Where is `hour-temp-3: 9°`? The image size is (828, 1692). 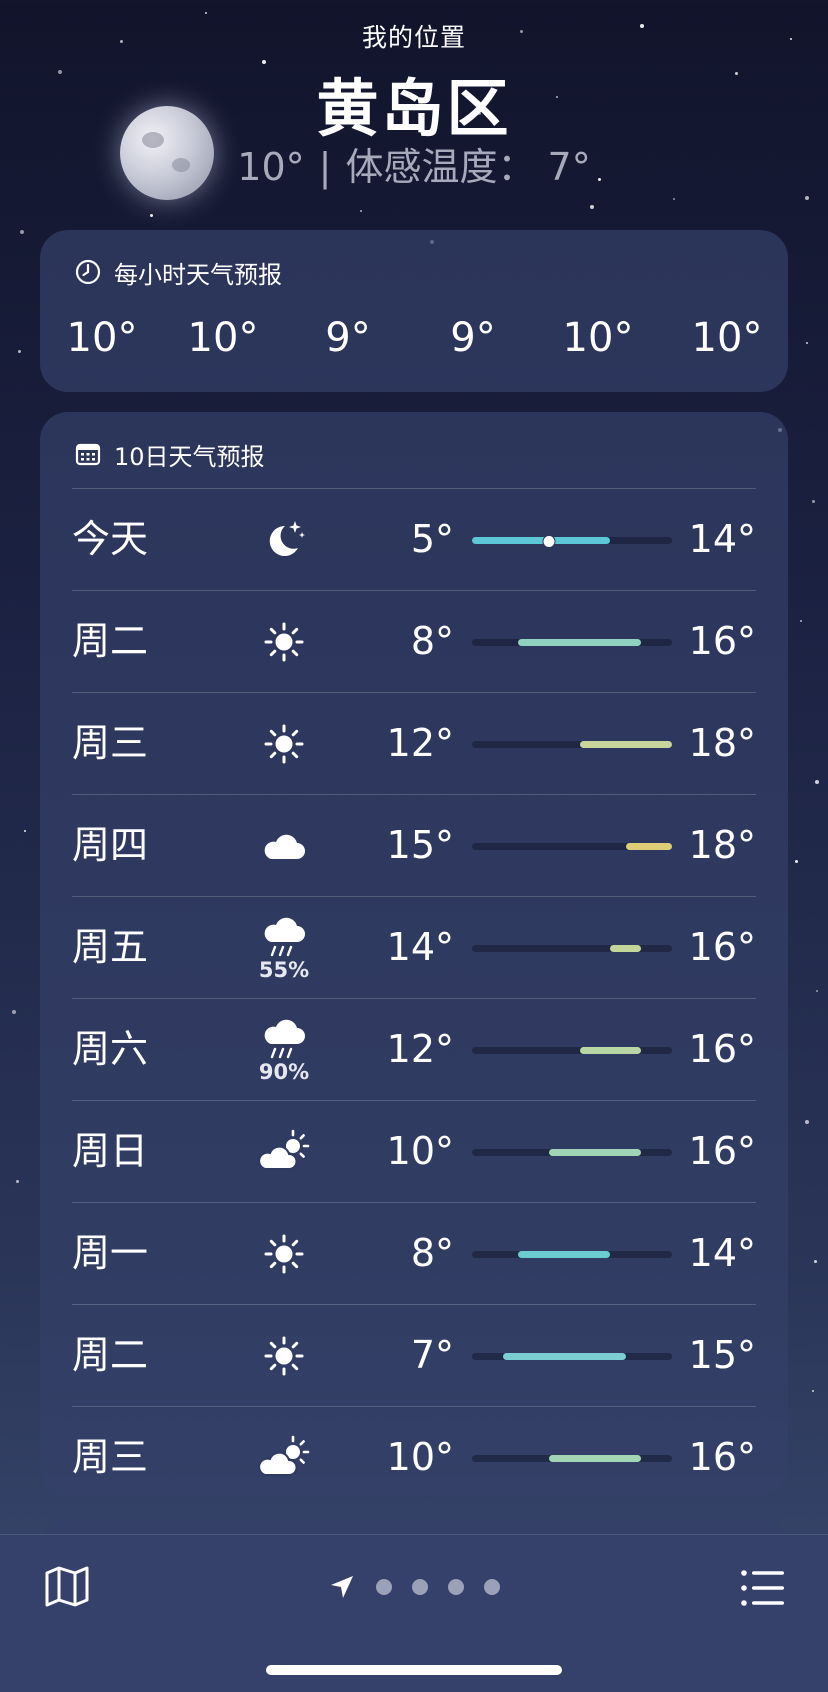 hour-temp-3: 9° is located at coordinates (348, 338).